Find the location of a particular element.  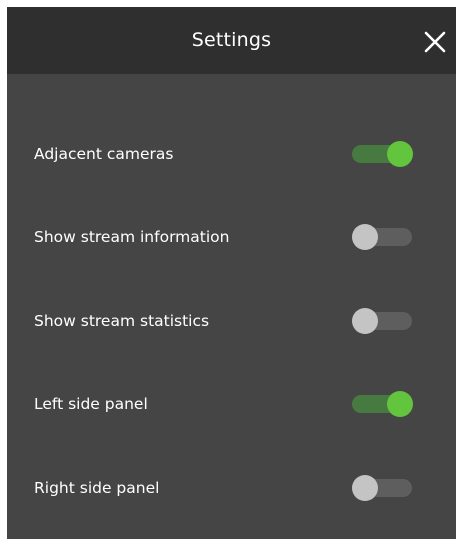

right-side-panel-toggle is located at coordinates (383, 488).